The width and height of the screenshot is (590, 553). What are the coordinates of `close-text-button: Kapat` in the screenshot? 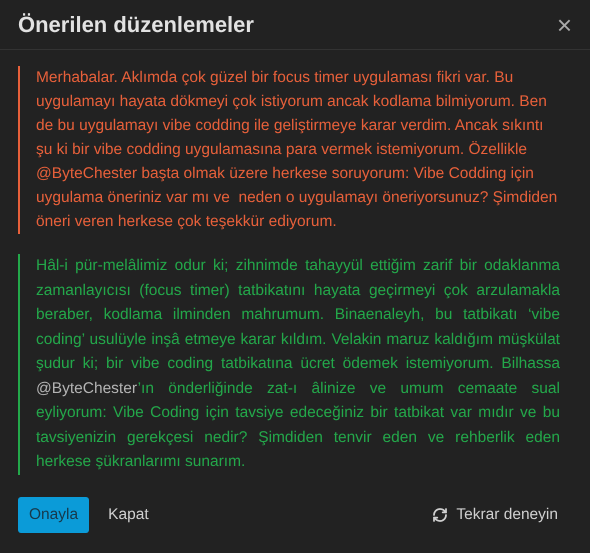 It's located at (128, 515).